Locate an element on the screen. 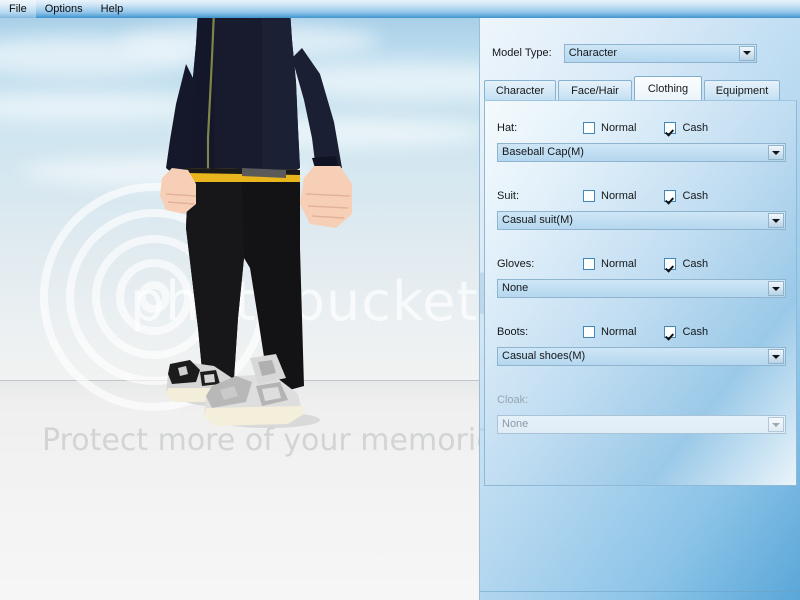 This screenshot has height=600, width=800. boots-select: Casual shoes(M) is located at coordinates (641, 356).